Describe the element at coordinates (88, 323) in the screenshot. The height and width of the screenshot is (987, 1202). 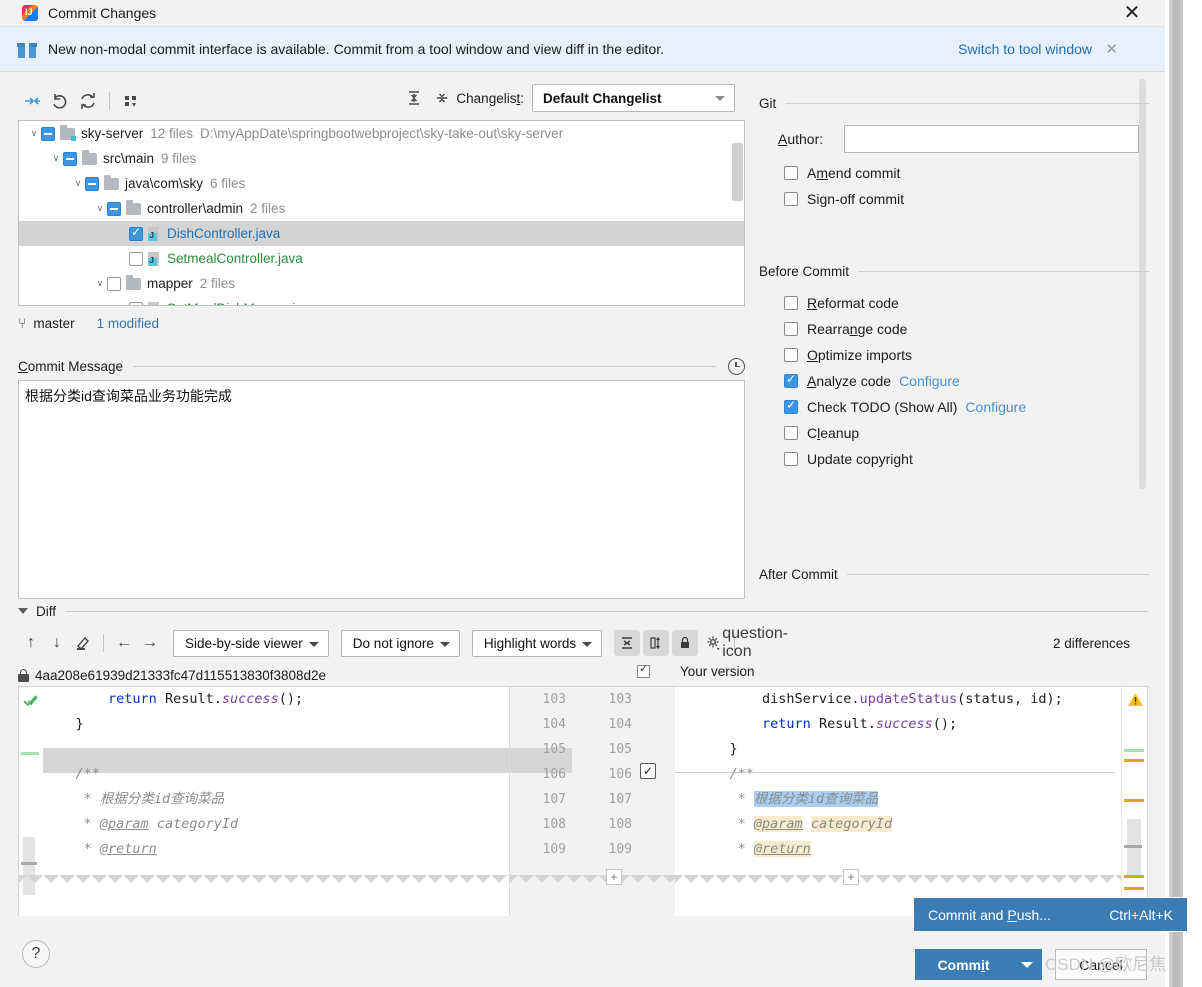
I see `branch-status-bar: ⑂ master 1 modified` at that location.